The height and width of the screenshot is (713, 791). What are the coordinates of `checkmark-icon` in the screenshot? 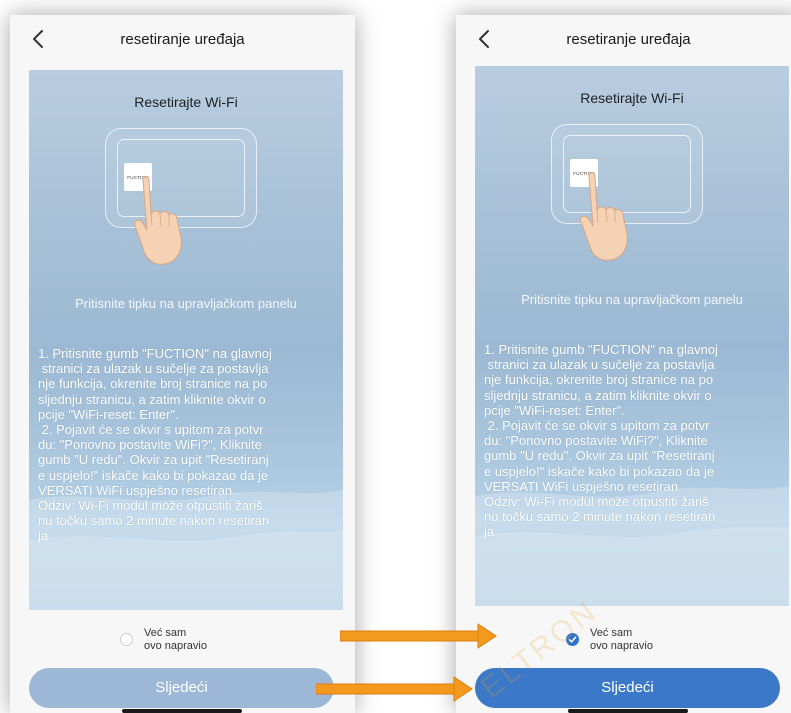 It's located at (572, 639).